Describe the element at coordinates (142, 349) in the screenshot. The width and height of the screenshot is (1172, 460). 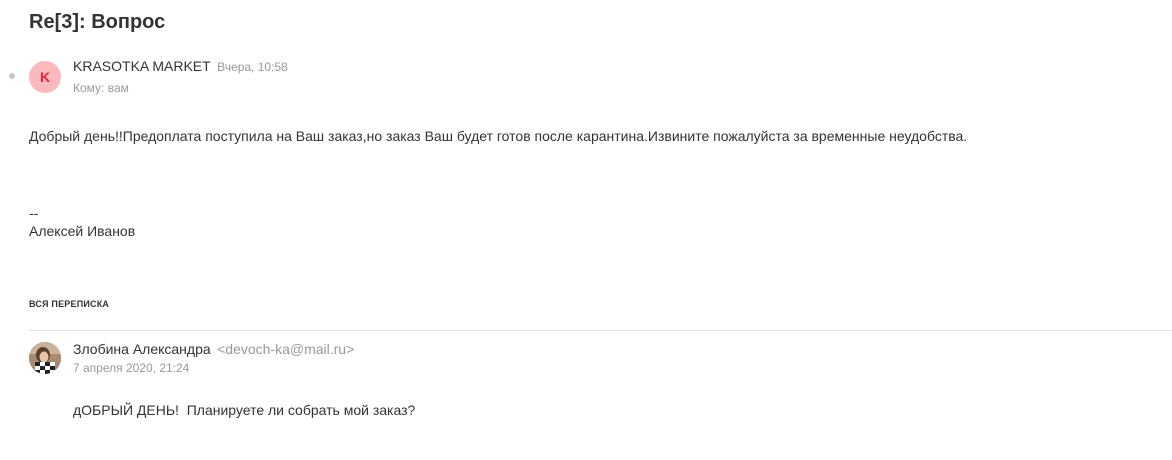
I see `reply-sender-name: Злобина Александра` at that location.